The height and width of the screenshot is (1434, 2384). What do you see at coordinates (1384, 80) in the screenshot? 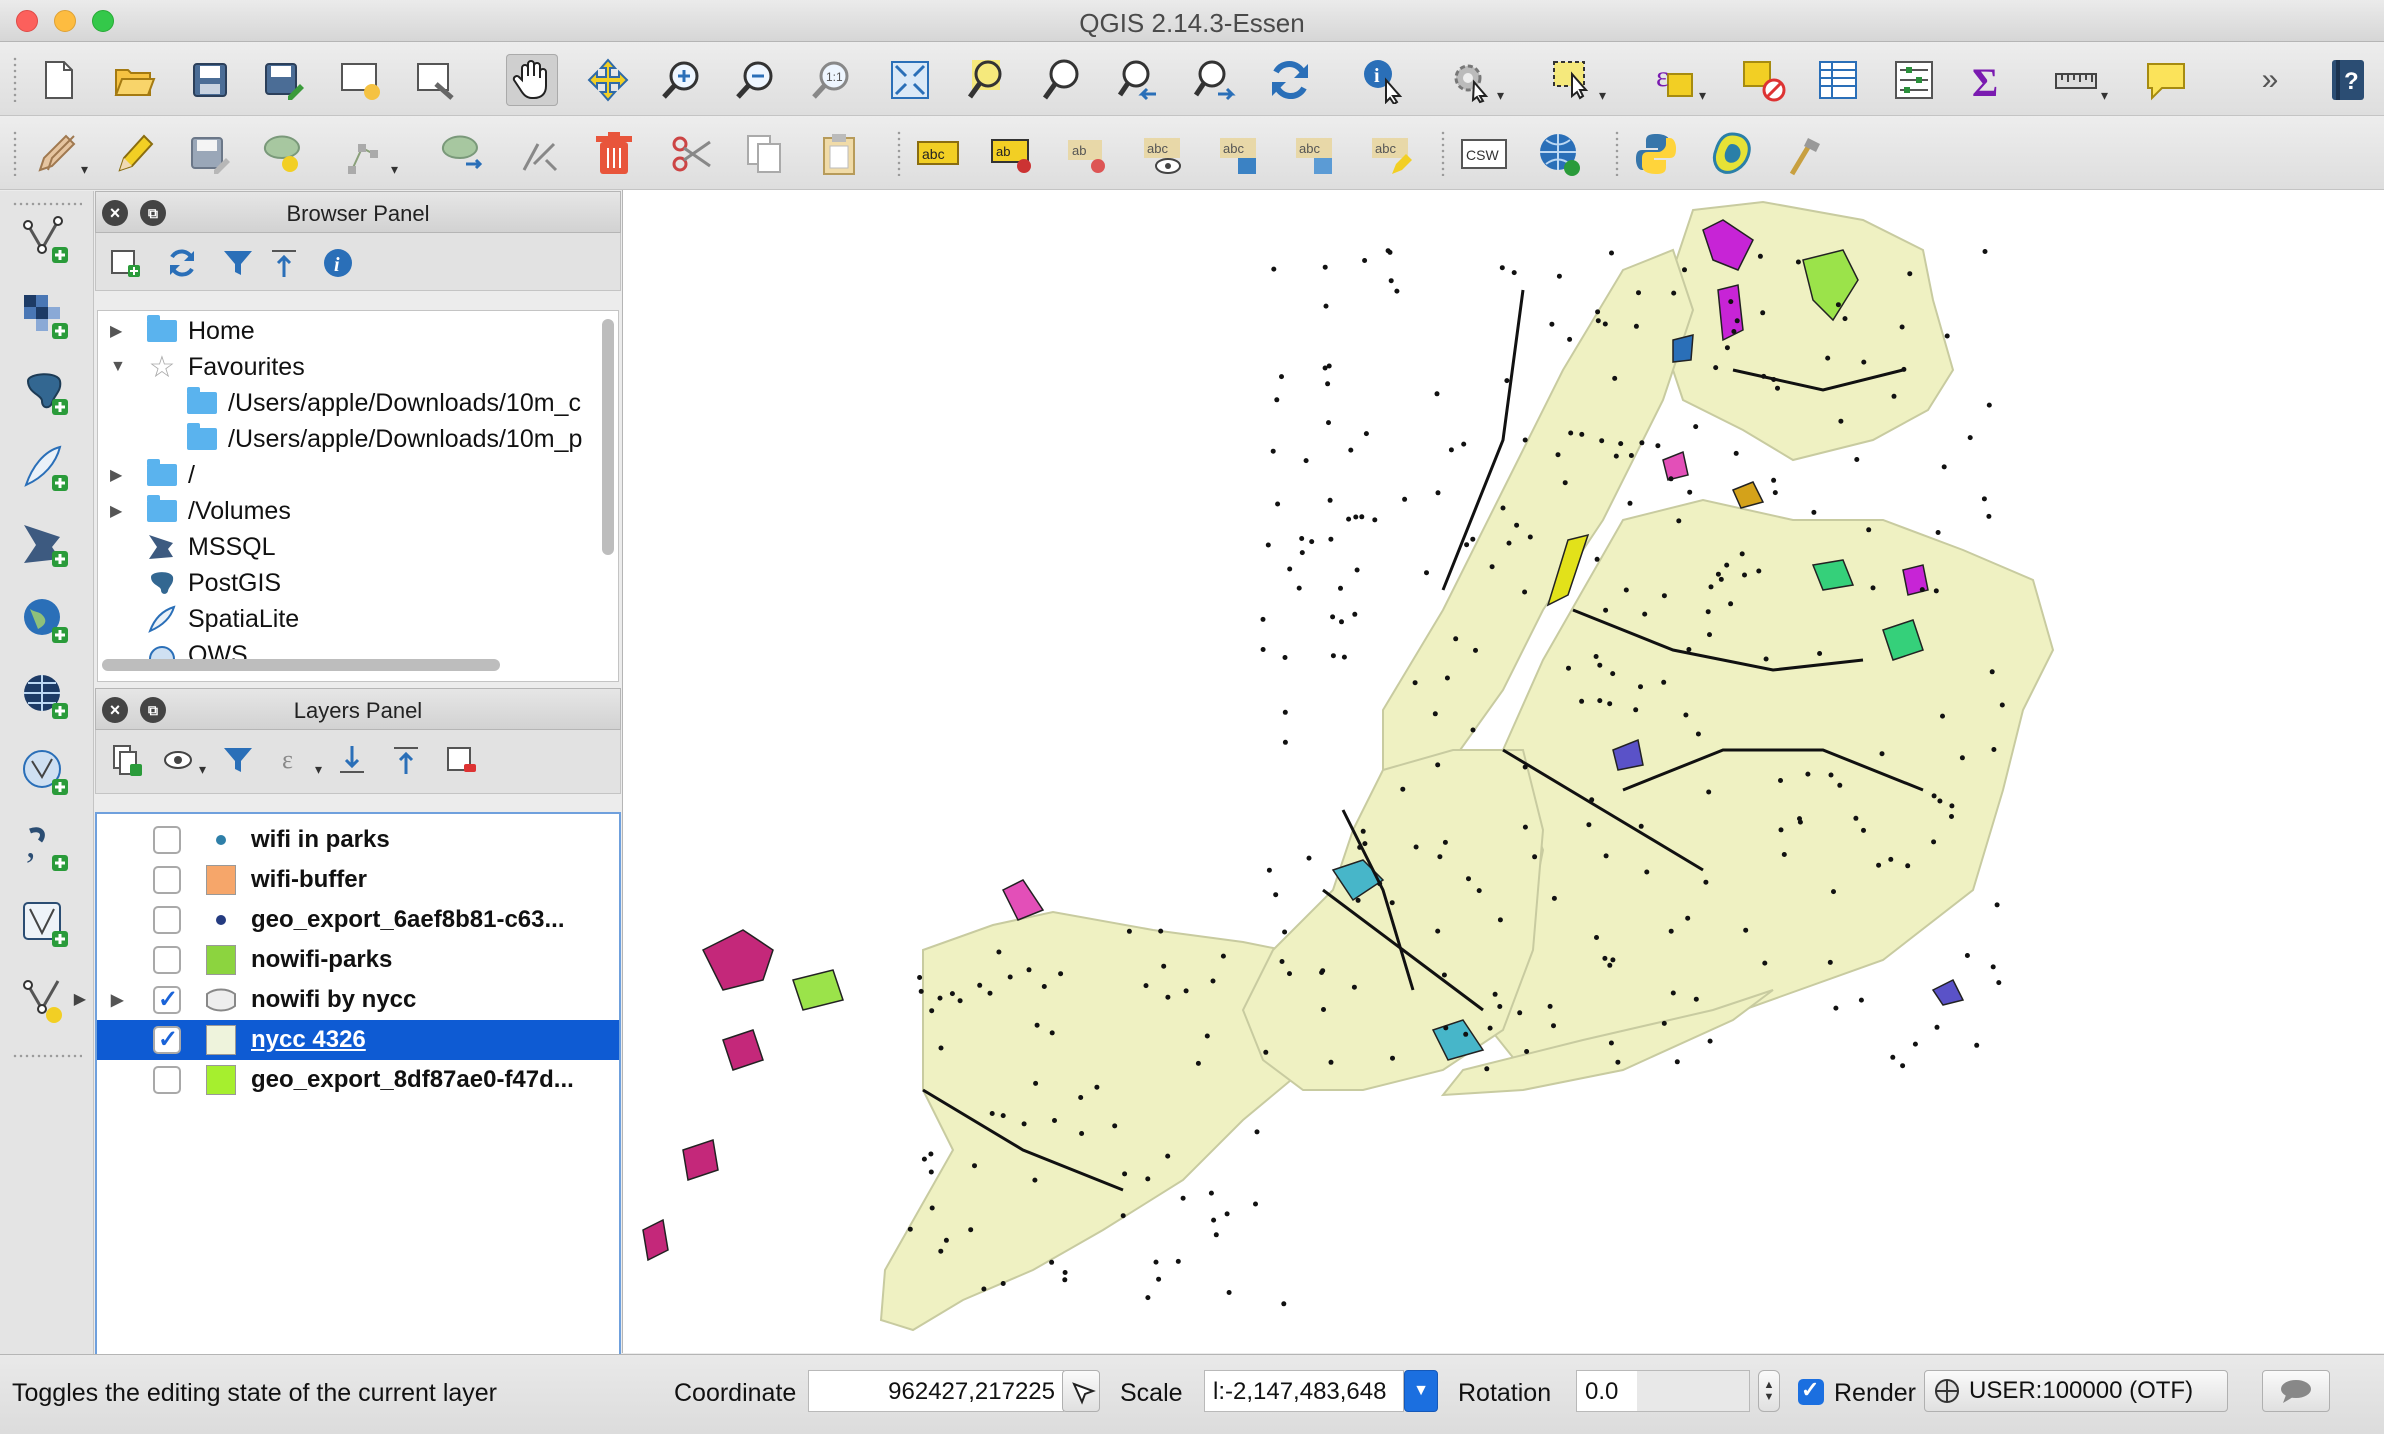
I see `identify-icon: i` at bounding box center [1384, 80].